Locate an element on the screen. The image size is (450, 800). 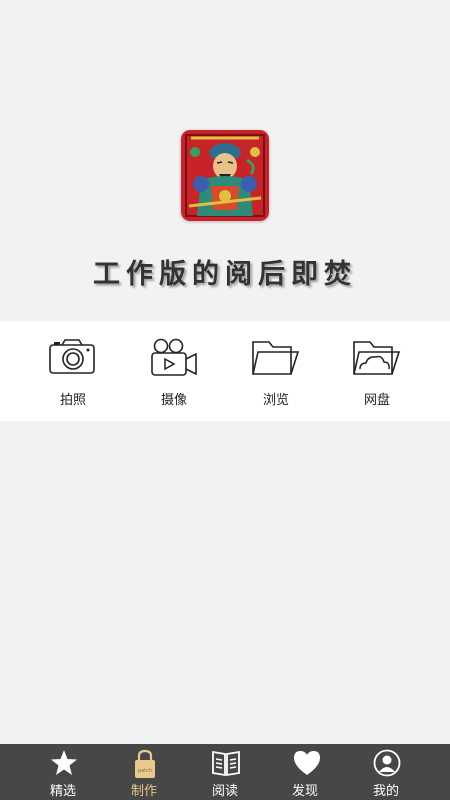
cloud-drive-label: 网盘 is located at coordinates (376, 400).